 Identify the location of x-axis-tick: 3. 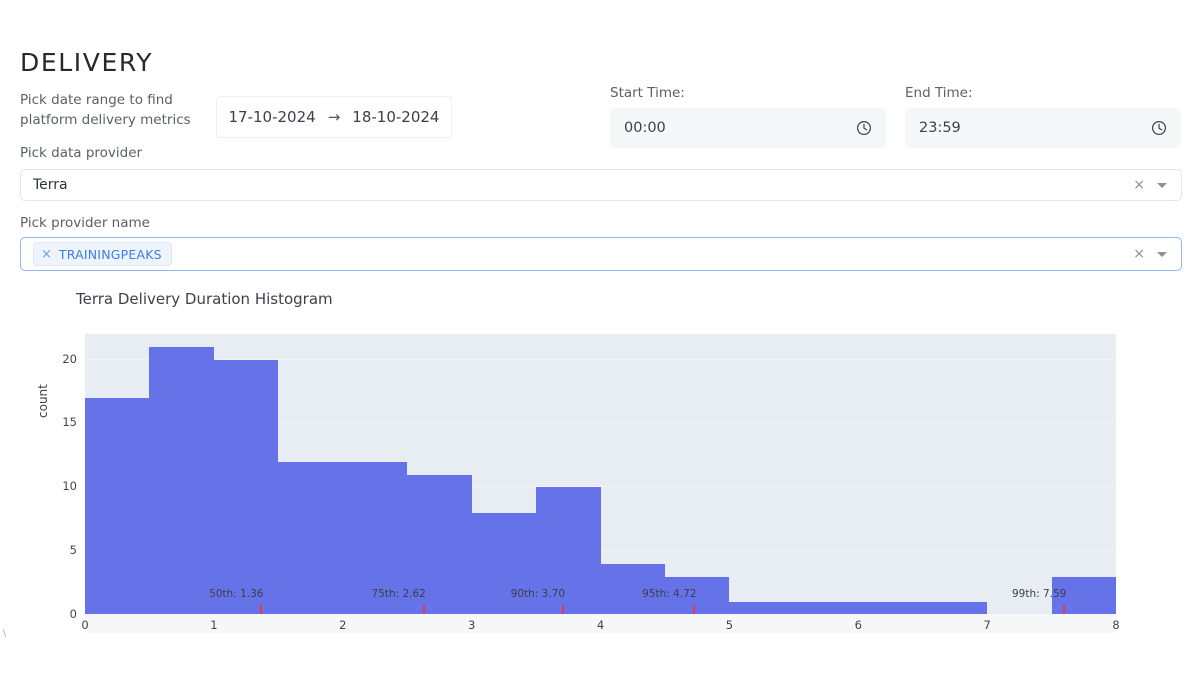
(471, 625).